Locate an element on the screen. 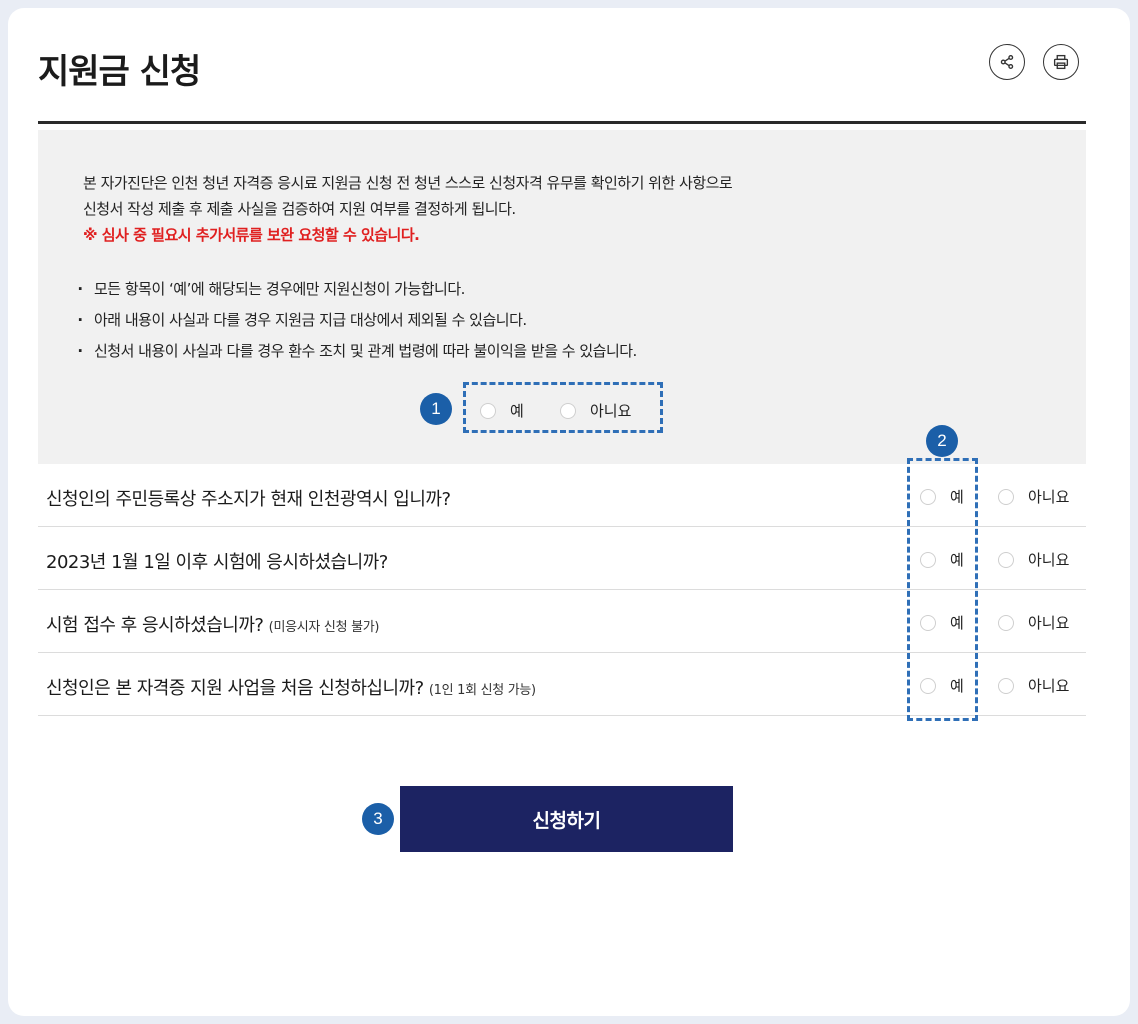  notice-bullet: 모든 항목이 ‘예’에 해당되는 경우에만 지원신청이 가능합니다. is located at coordinates (354, 289).